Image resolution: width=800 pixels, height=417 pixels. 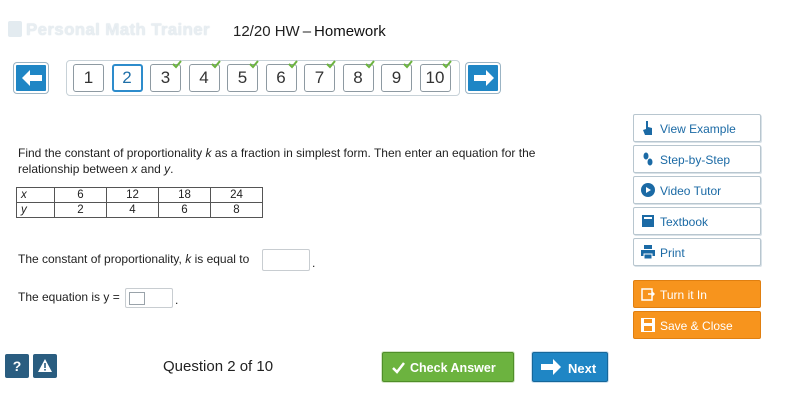 What do you see at coordinates (691, 191) in the screenshot?
I see `video-tutor-label: Video Tutor` at bounding box center [691, 191].